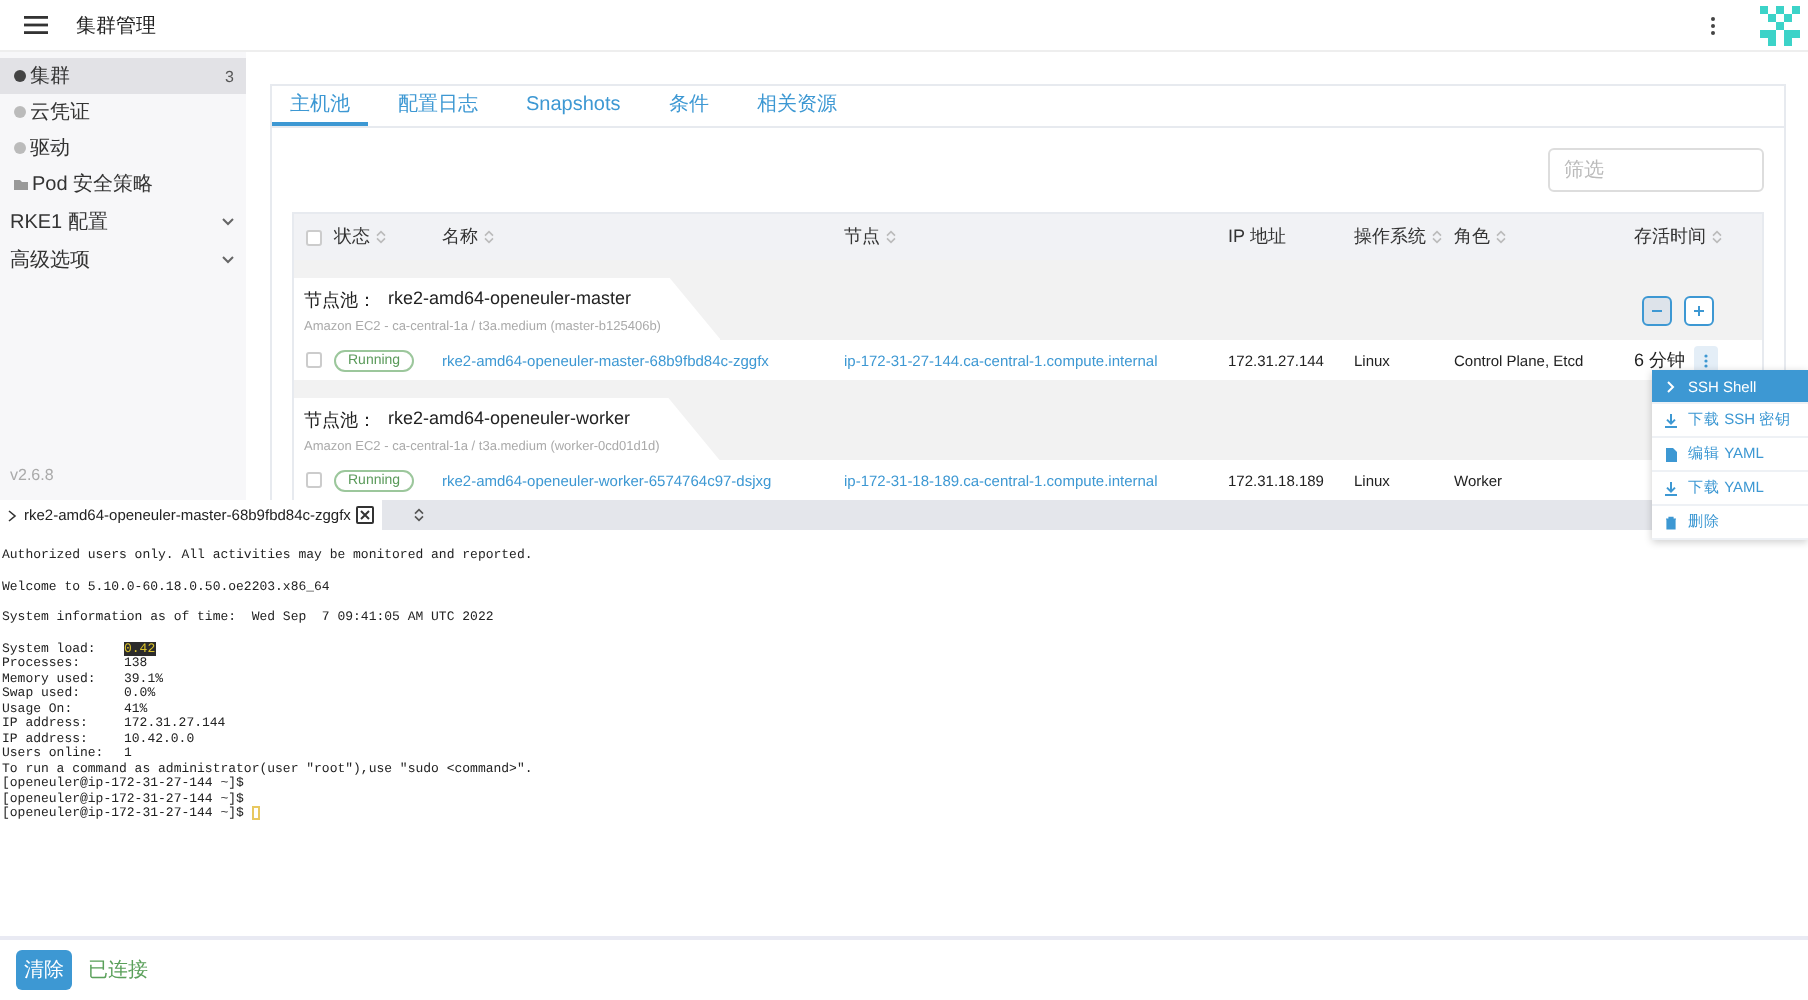 This screenshot has width=1808, height=1000. Describe the element at coordinates (1404, 237) in the screenshot. I see `column-header: 操作系统` at that location.